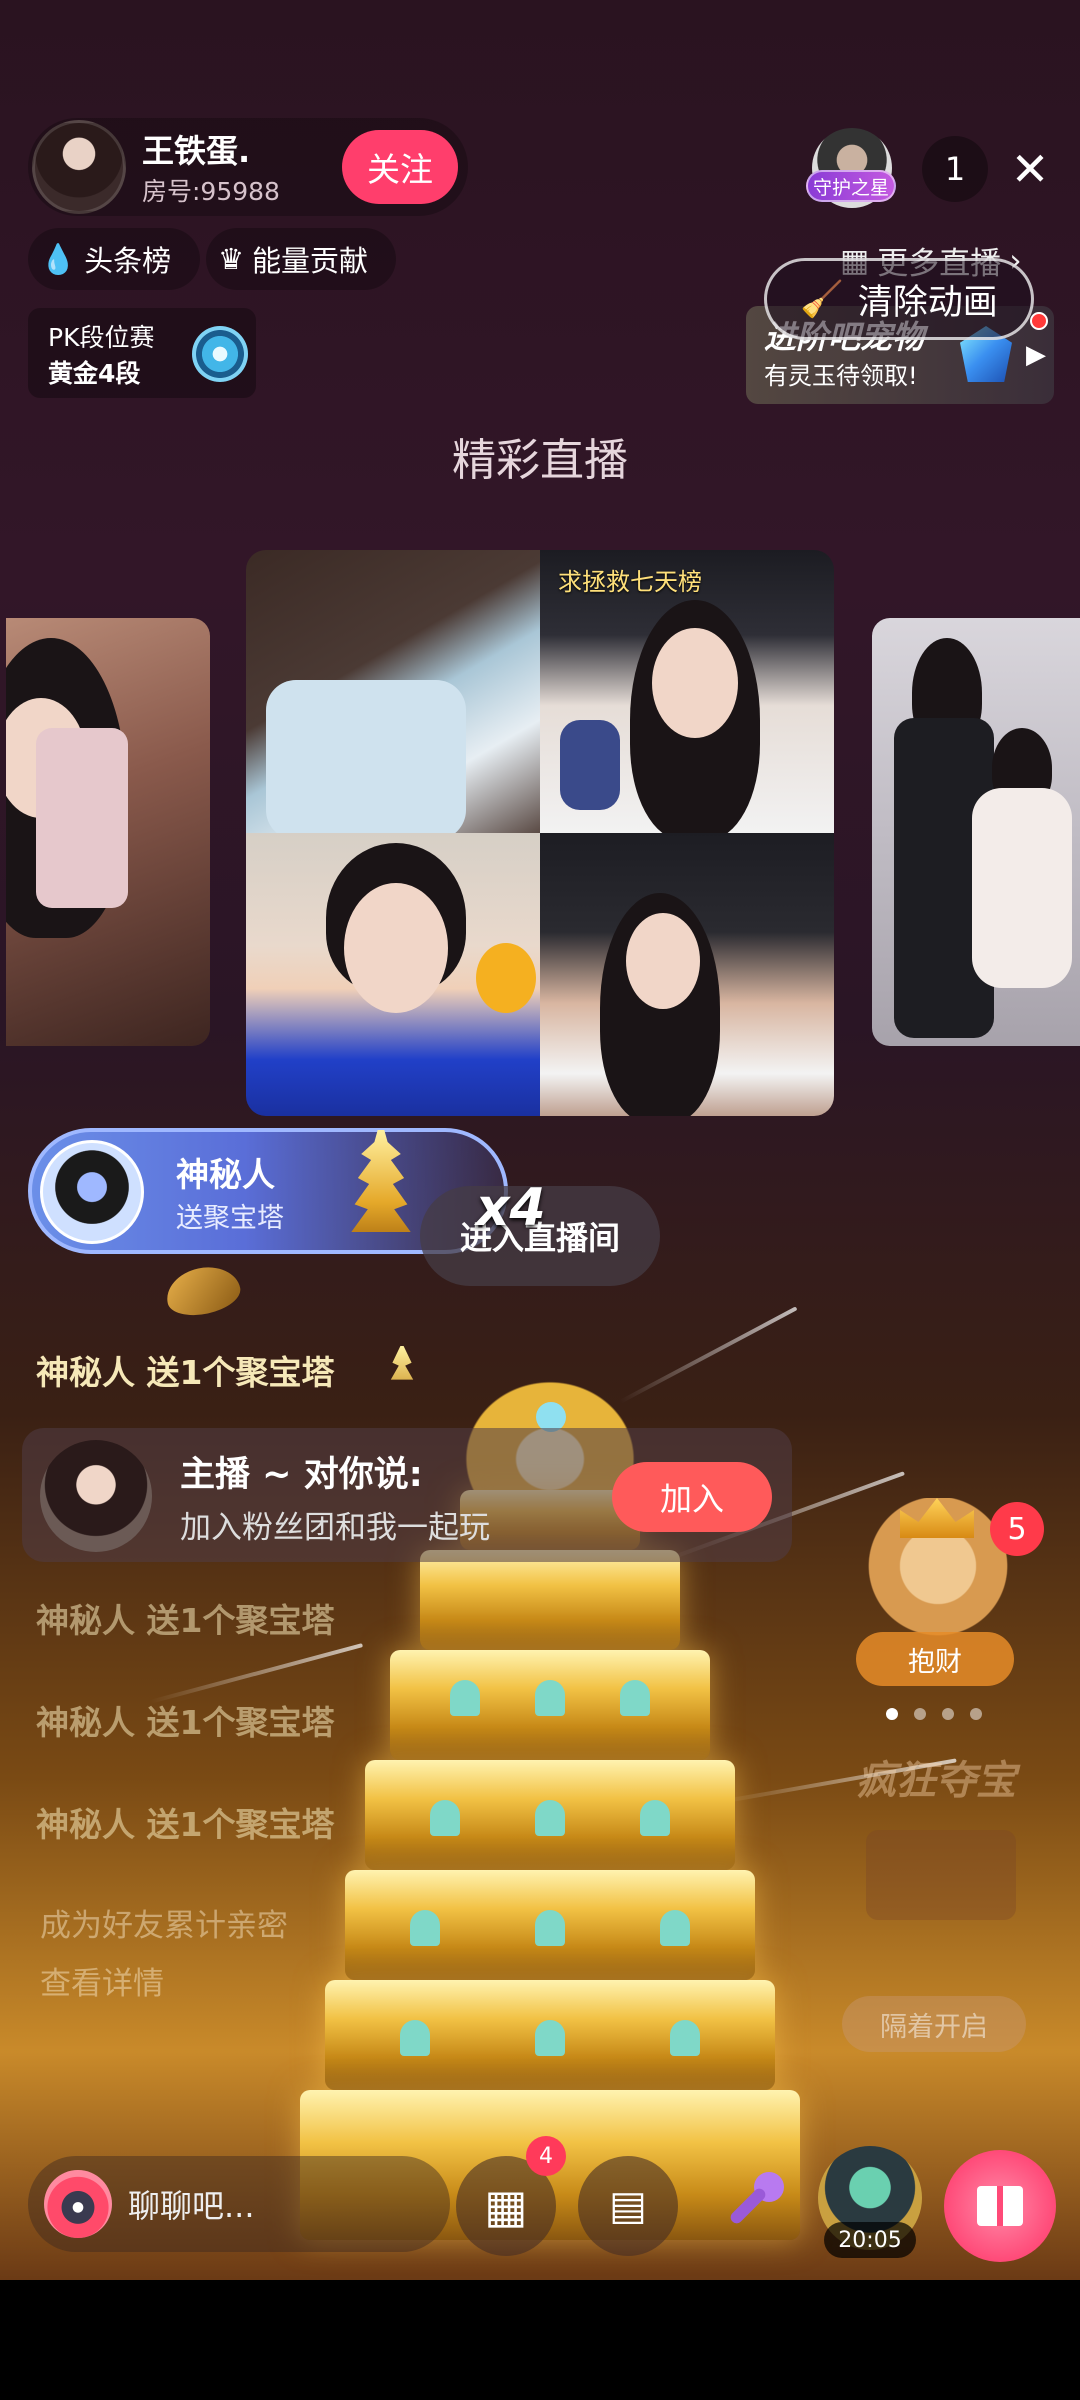 This screenshot has width=1080, height=2400. What do you see at coordinates (870, 2240) in the screenshot?
I see `game-timer: 20:05` at bounding box center [870, 2240].